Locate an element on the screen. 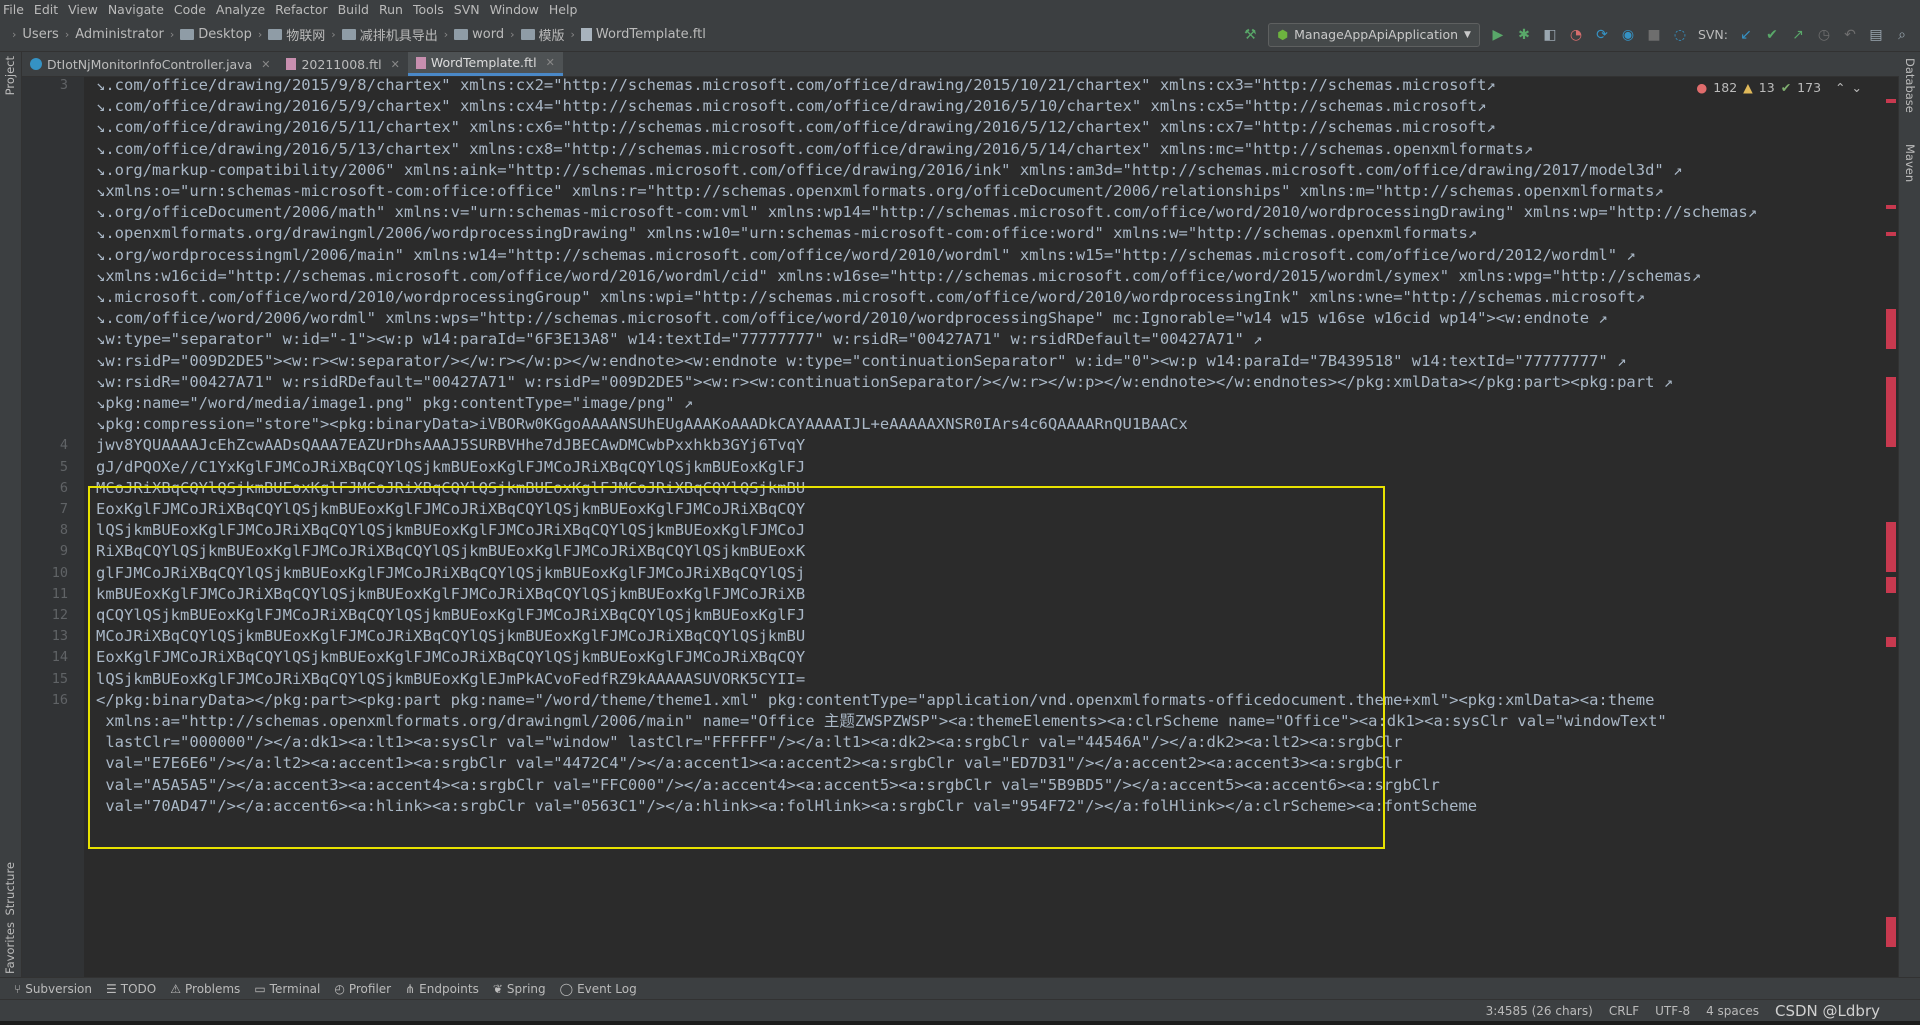  tool-problems: ⚠ Problems is located at coordinates (205, 989).